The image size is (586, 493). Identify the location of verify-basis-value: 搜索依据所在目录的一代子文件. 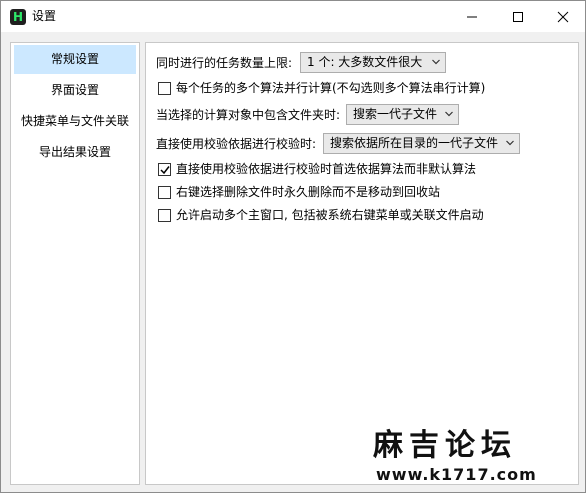
(414, 143).